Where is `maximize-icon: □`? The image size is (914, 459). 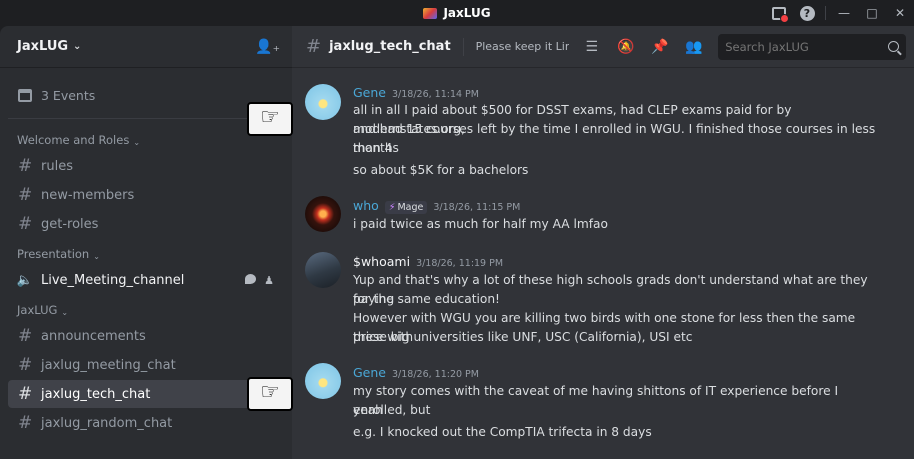
maximize-icon: □ is located at coordinates (872, 13).